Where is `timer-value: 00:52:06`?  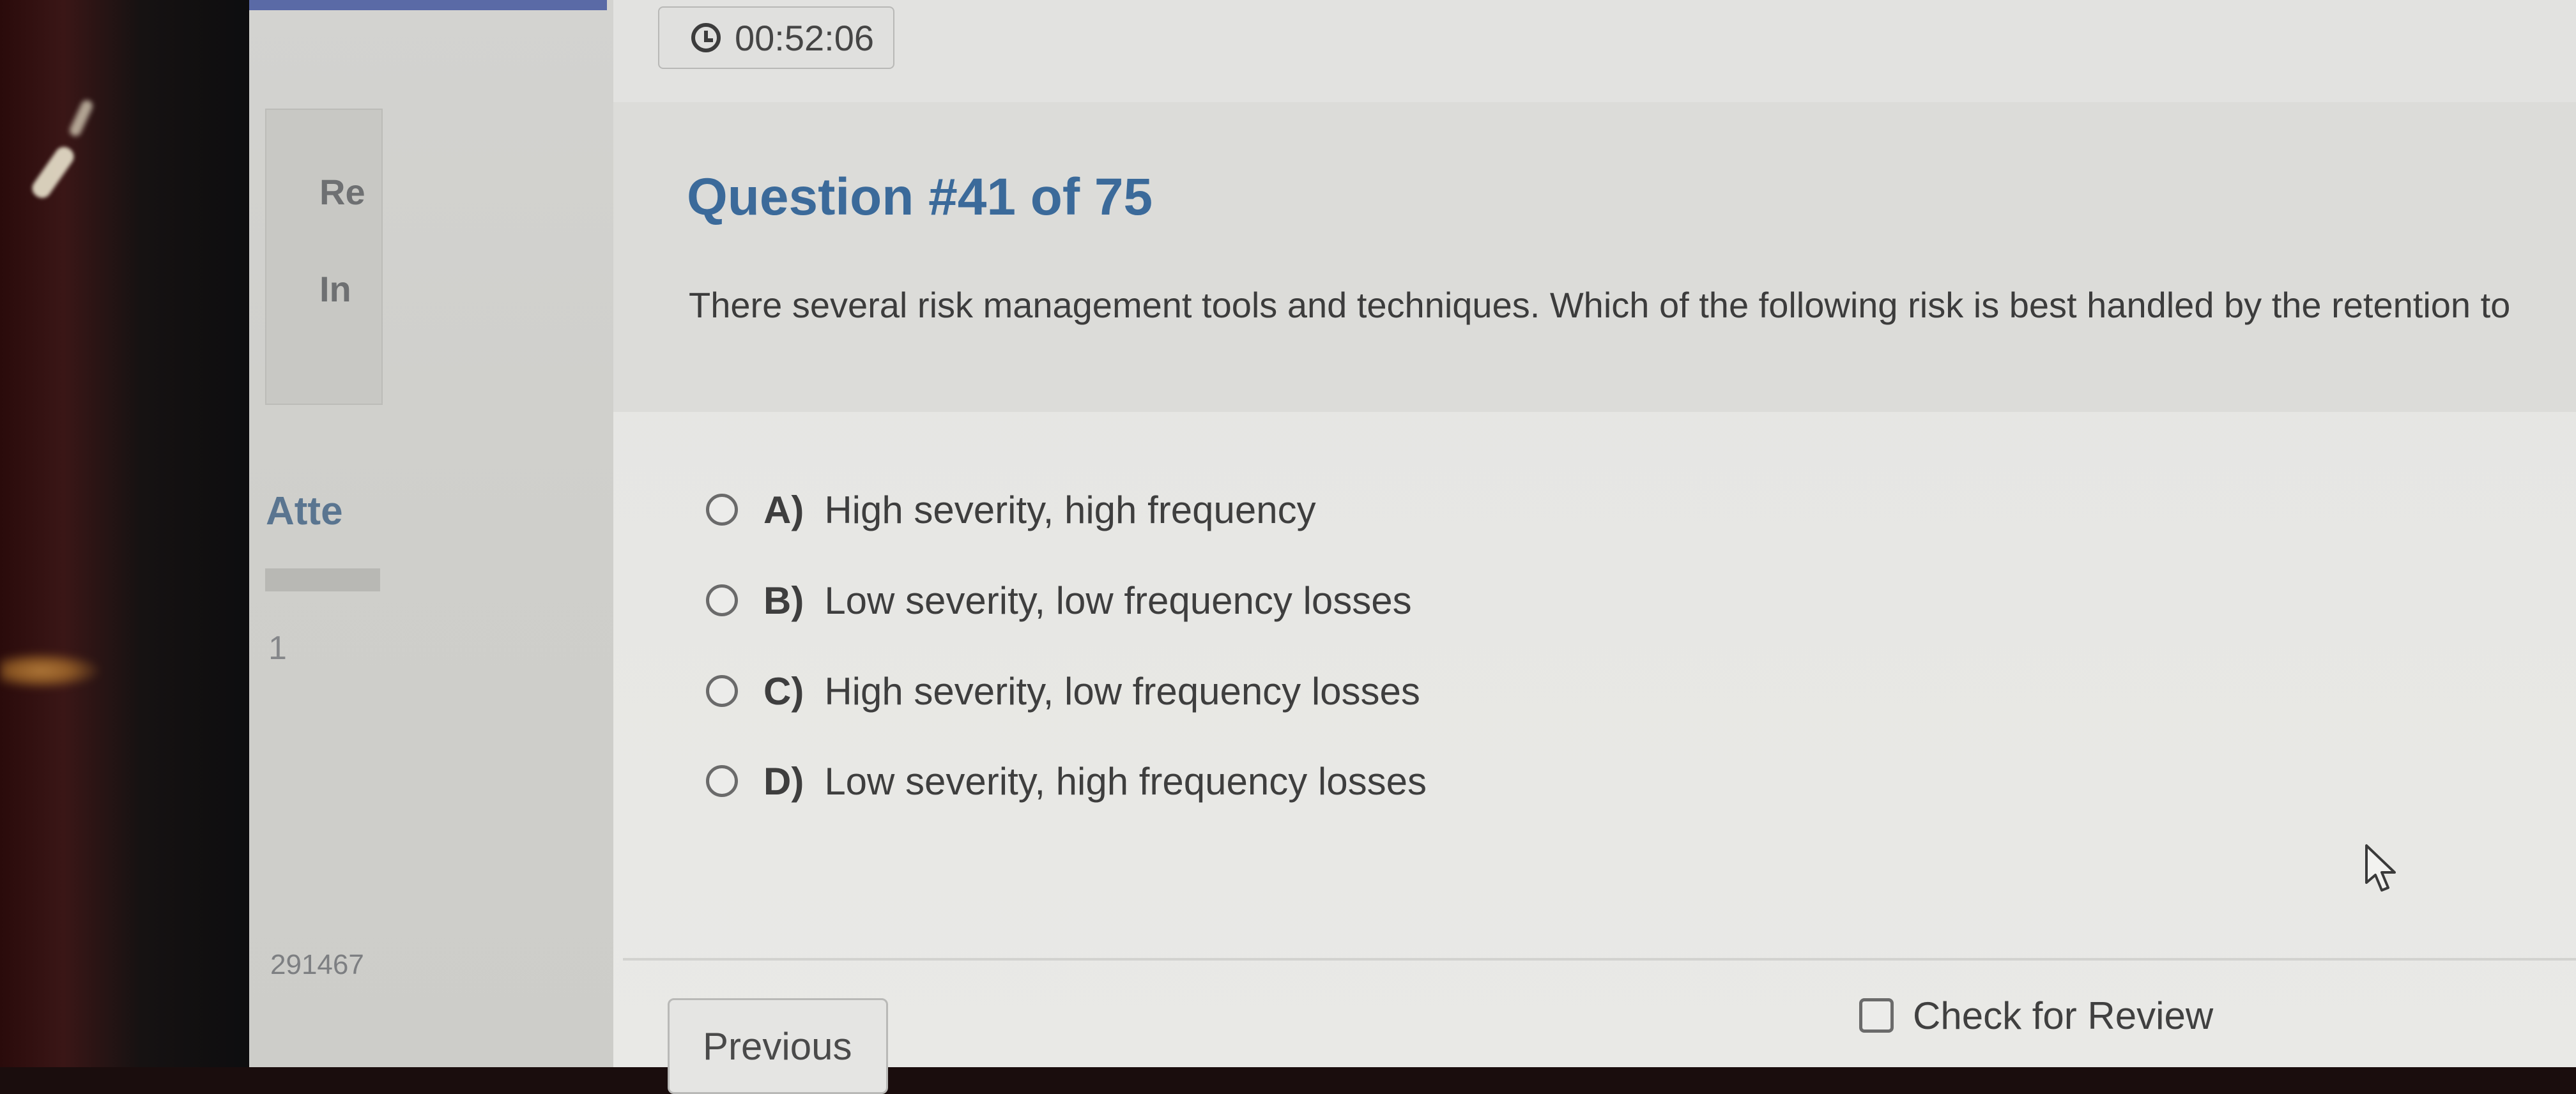
timer-value: 00:52:06 is located at coordinates (804, 37).